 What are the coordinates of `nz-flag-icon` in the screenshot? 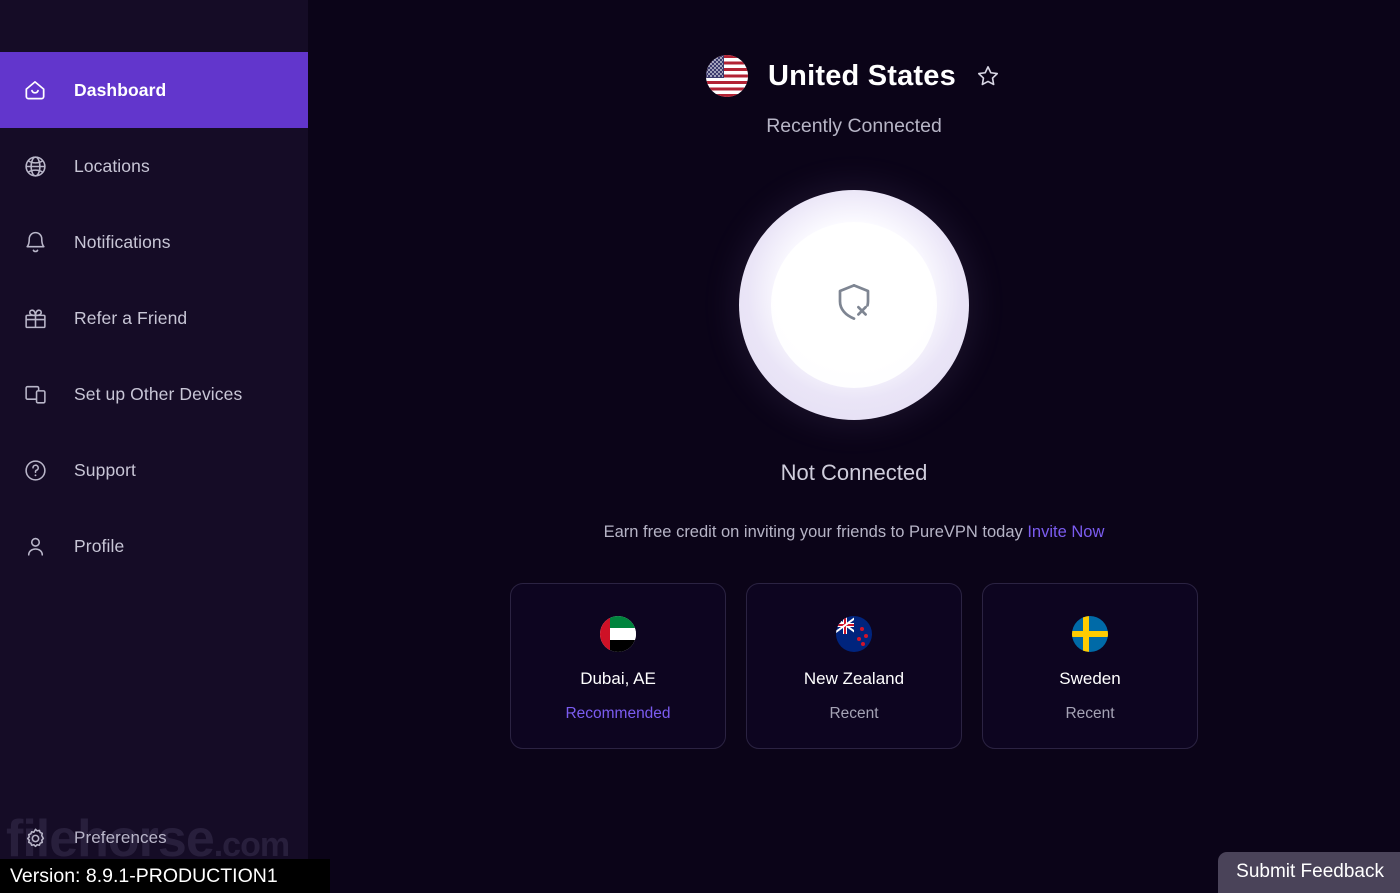 It's located at (854, 634).